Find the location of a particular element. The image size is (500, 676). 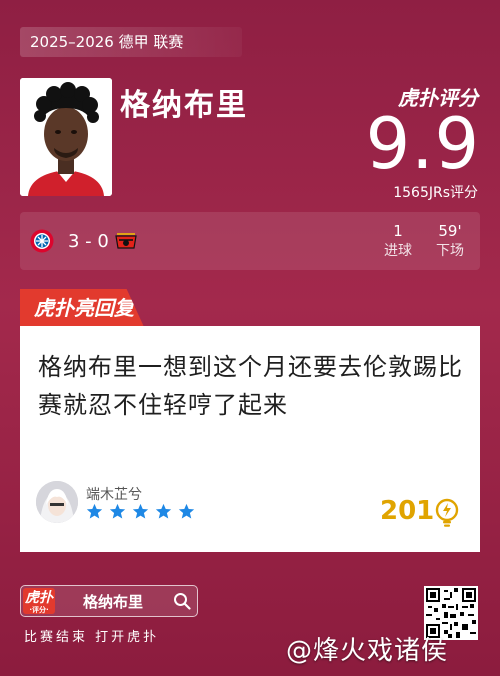

match-score: 3 - 0 is located at coordinates (88, 241).